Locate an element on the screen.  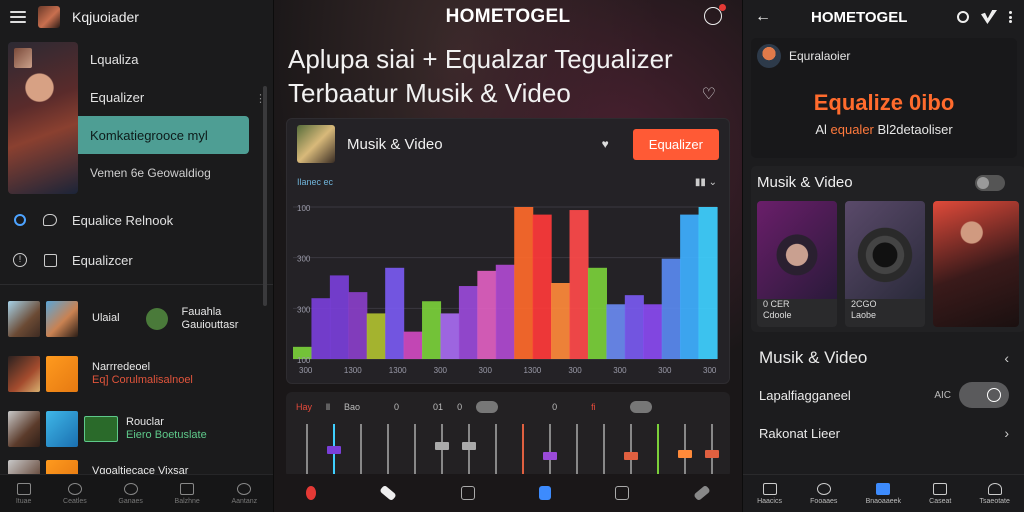
media-tiles: 0 CER Cdoole 2CGO Laobe is located at coordinates (887, 264).